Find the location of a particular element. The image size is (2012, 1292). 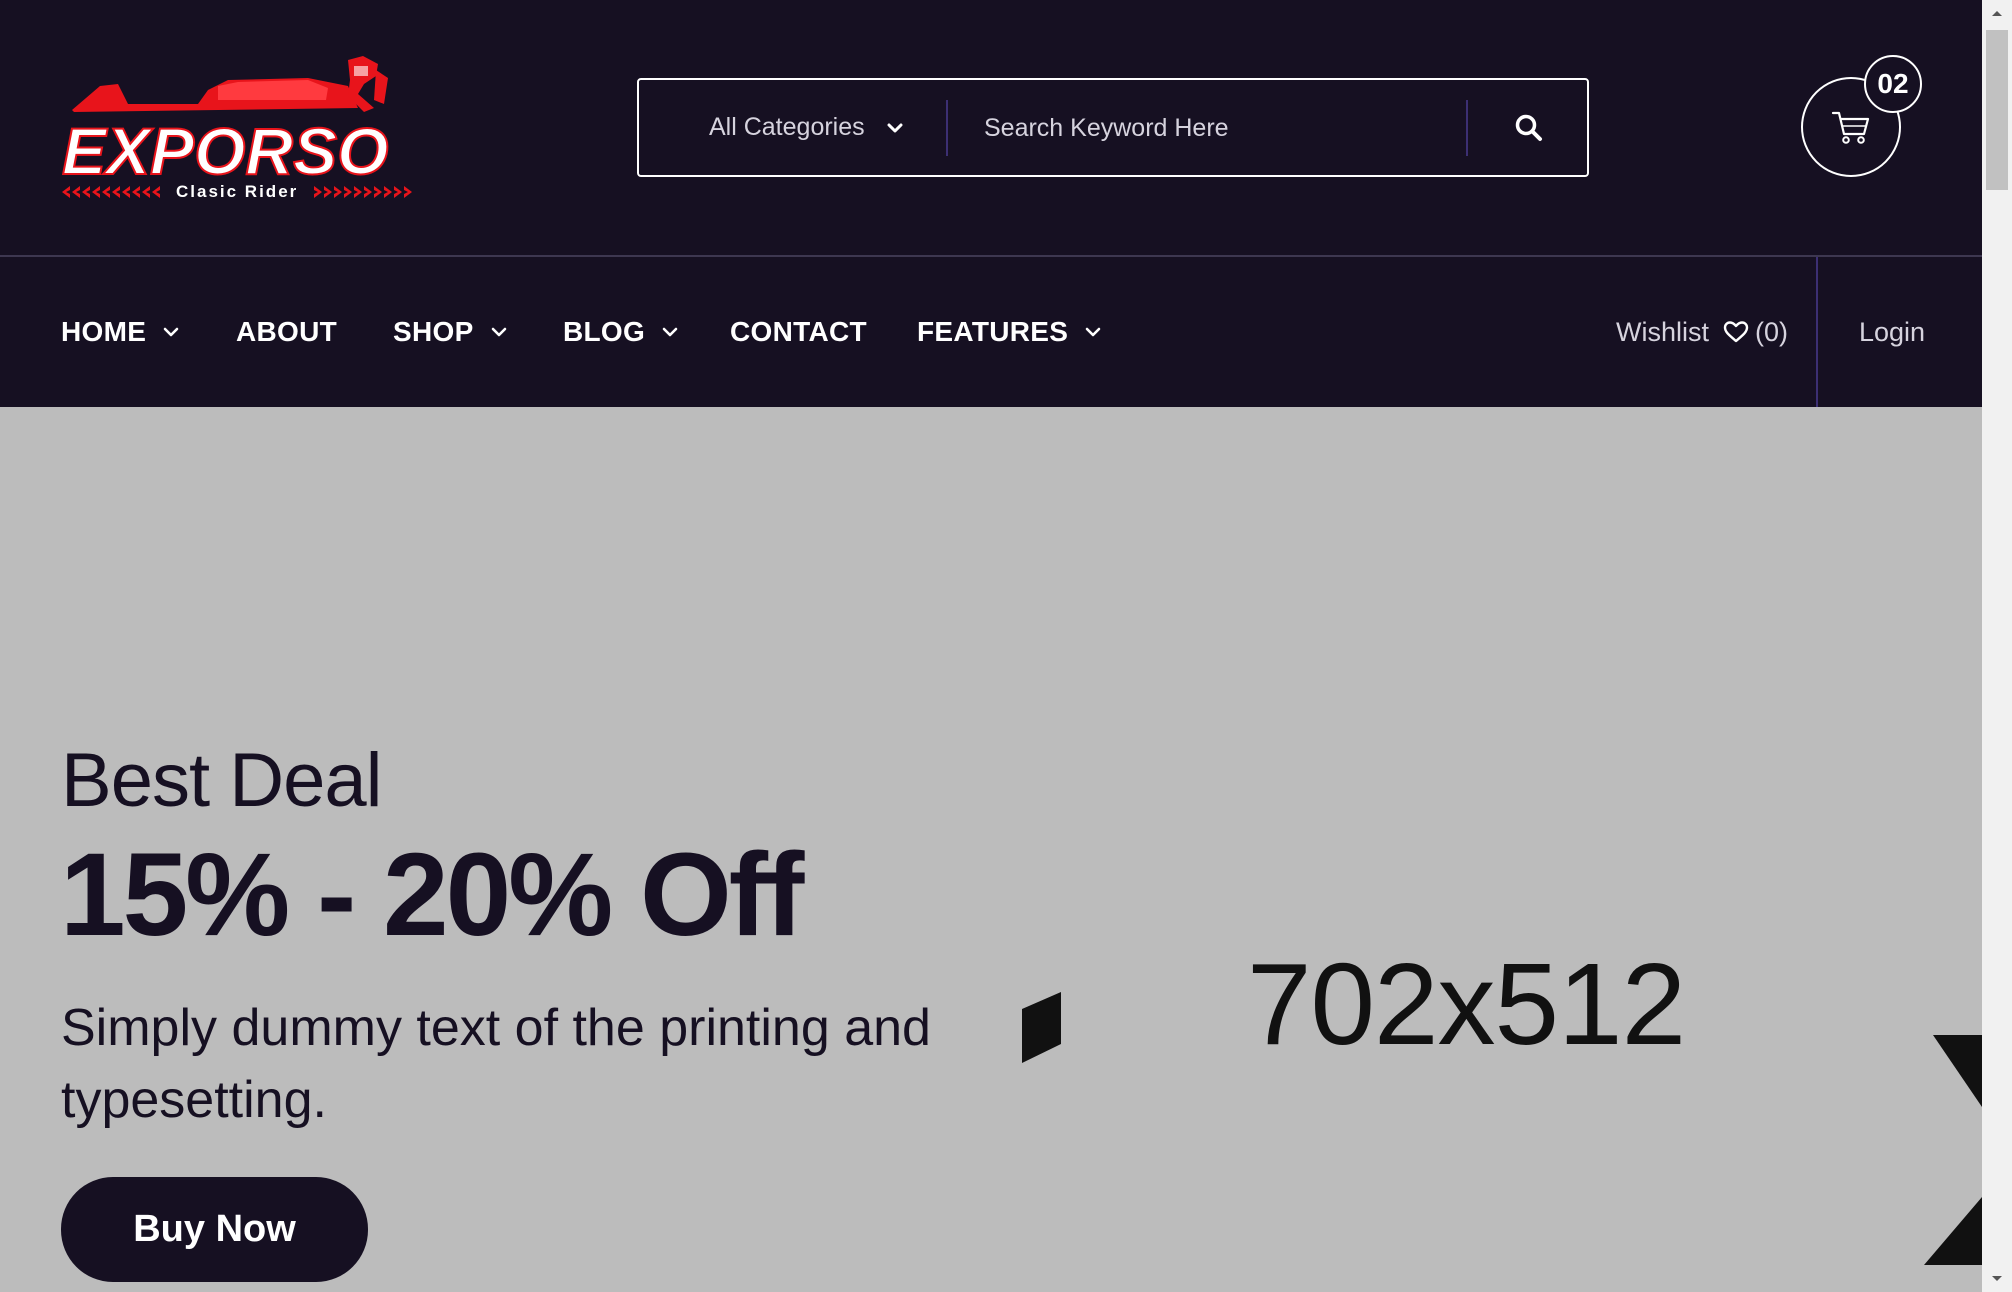

nav-item-features: FEATURES is located at coordinates (1009, 332).